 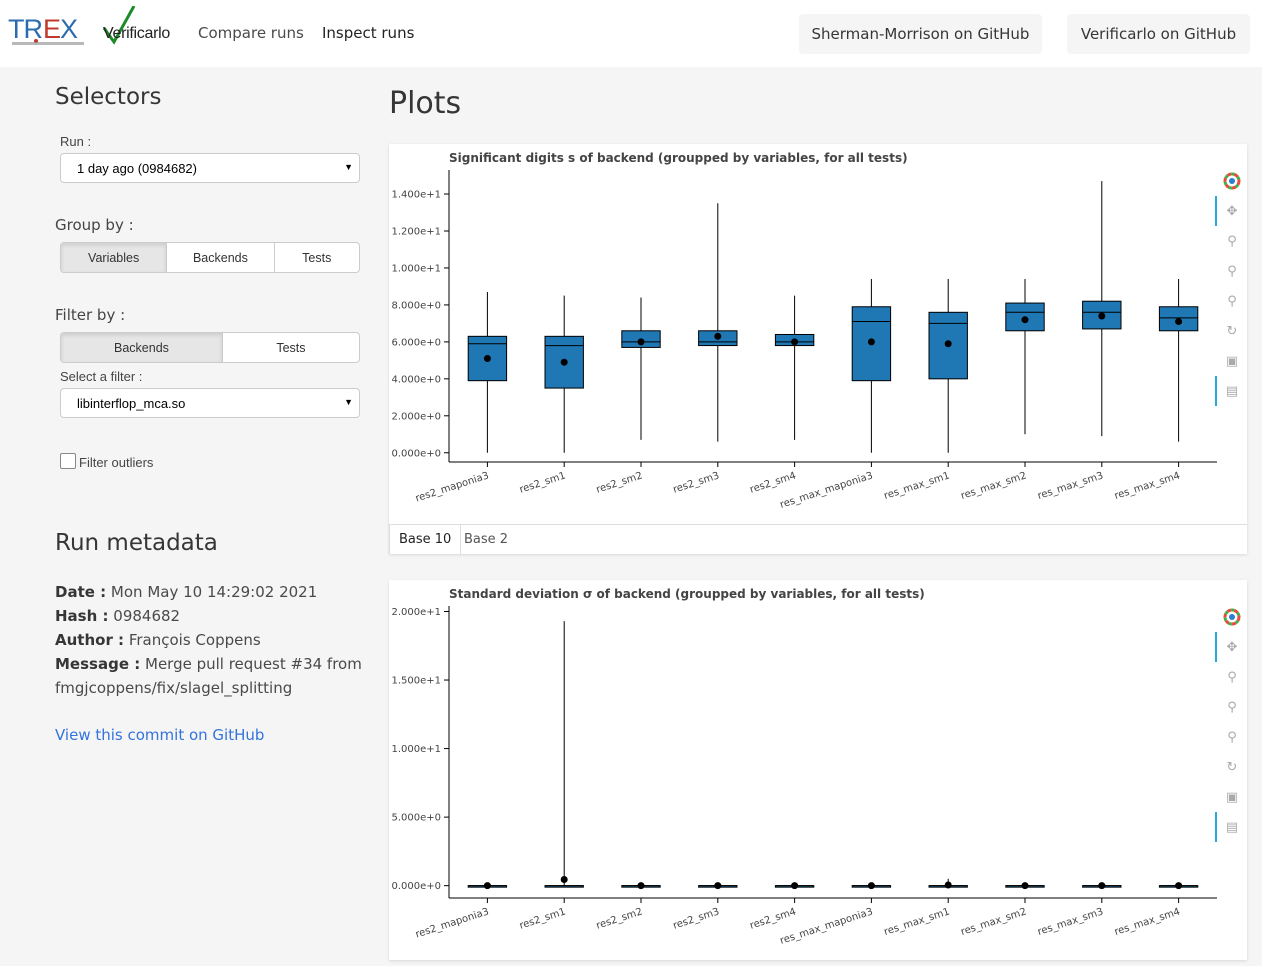 I want to click on run-select: 1 day ago (0984682) ▼, so click(x=210, y=168).